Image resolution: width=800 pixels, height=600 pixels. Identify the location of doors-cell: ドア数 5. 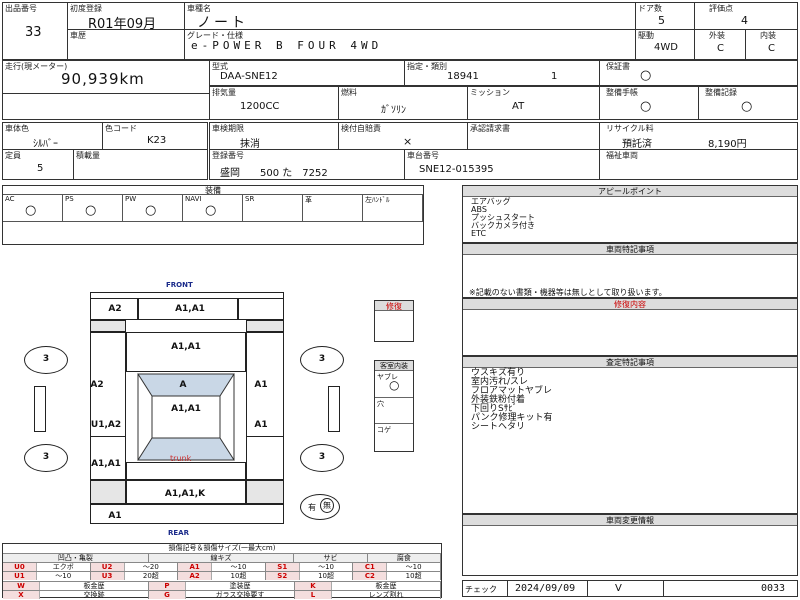
(665, 16).